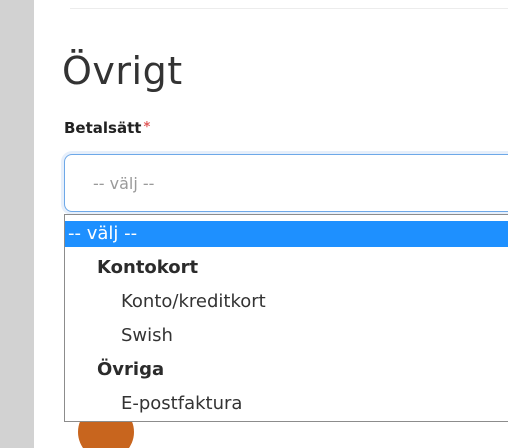 This screenshot has height=448, width=508. Describe the element at coordinates (17, 224) in the screenshot. I see `left-sidebar-strip` at that location.